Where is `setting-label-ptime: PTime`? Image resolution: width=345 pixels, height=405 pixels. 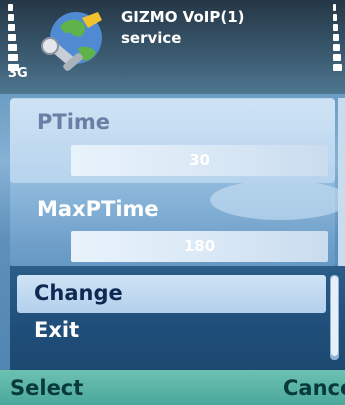
setting-label-ptime: PTime is located at coordinates (74, 122).